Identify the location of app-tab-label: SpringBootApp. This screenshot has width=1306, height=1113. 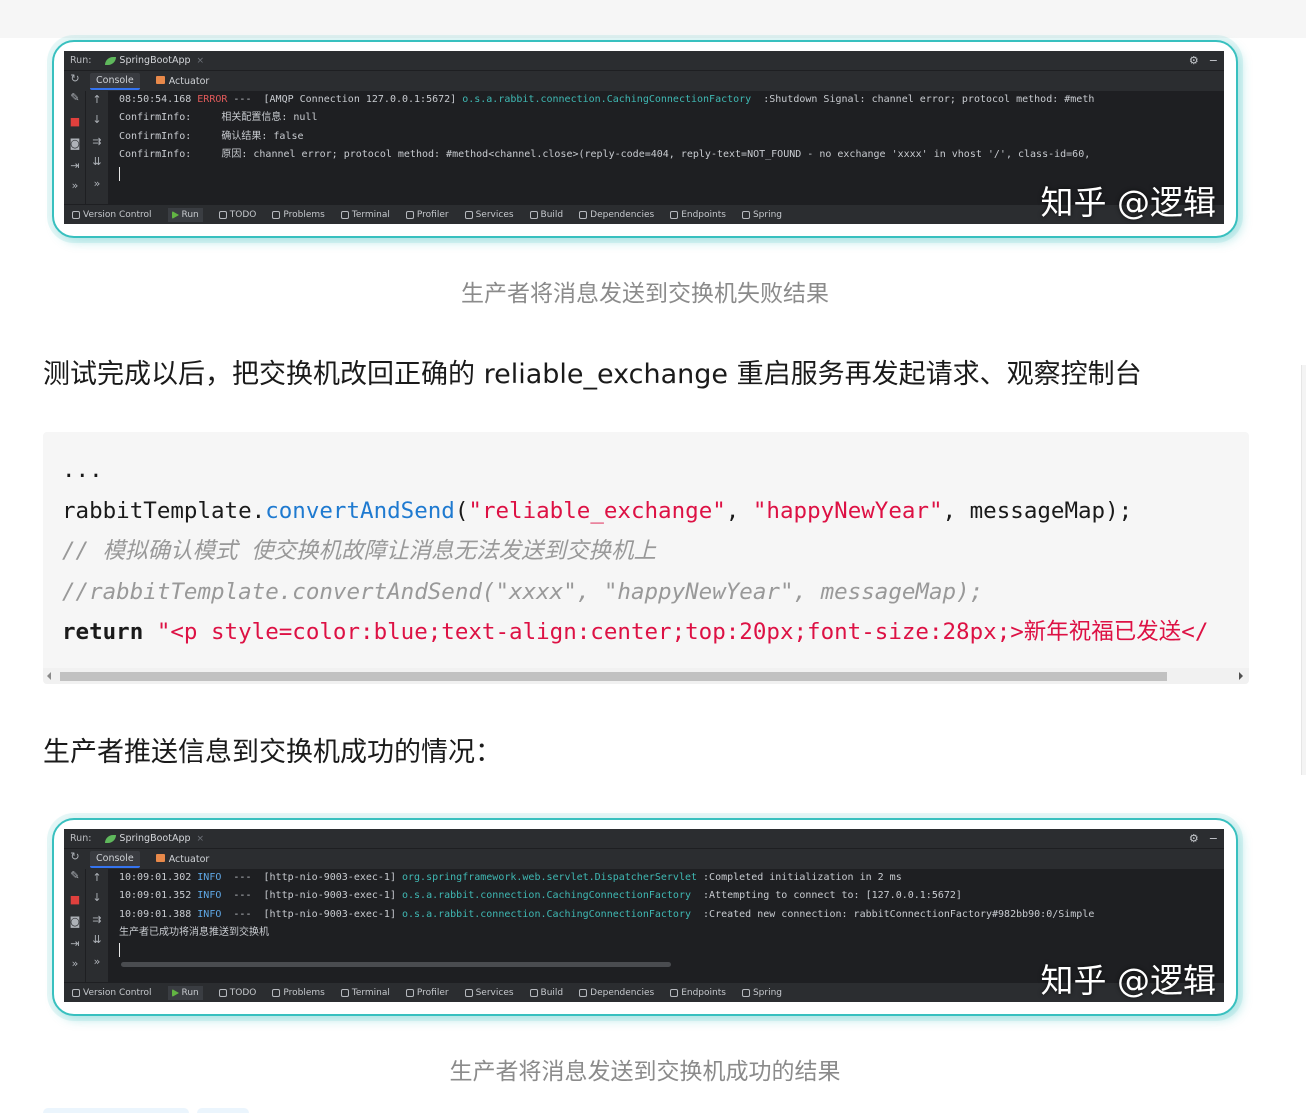
(155, 60).